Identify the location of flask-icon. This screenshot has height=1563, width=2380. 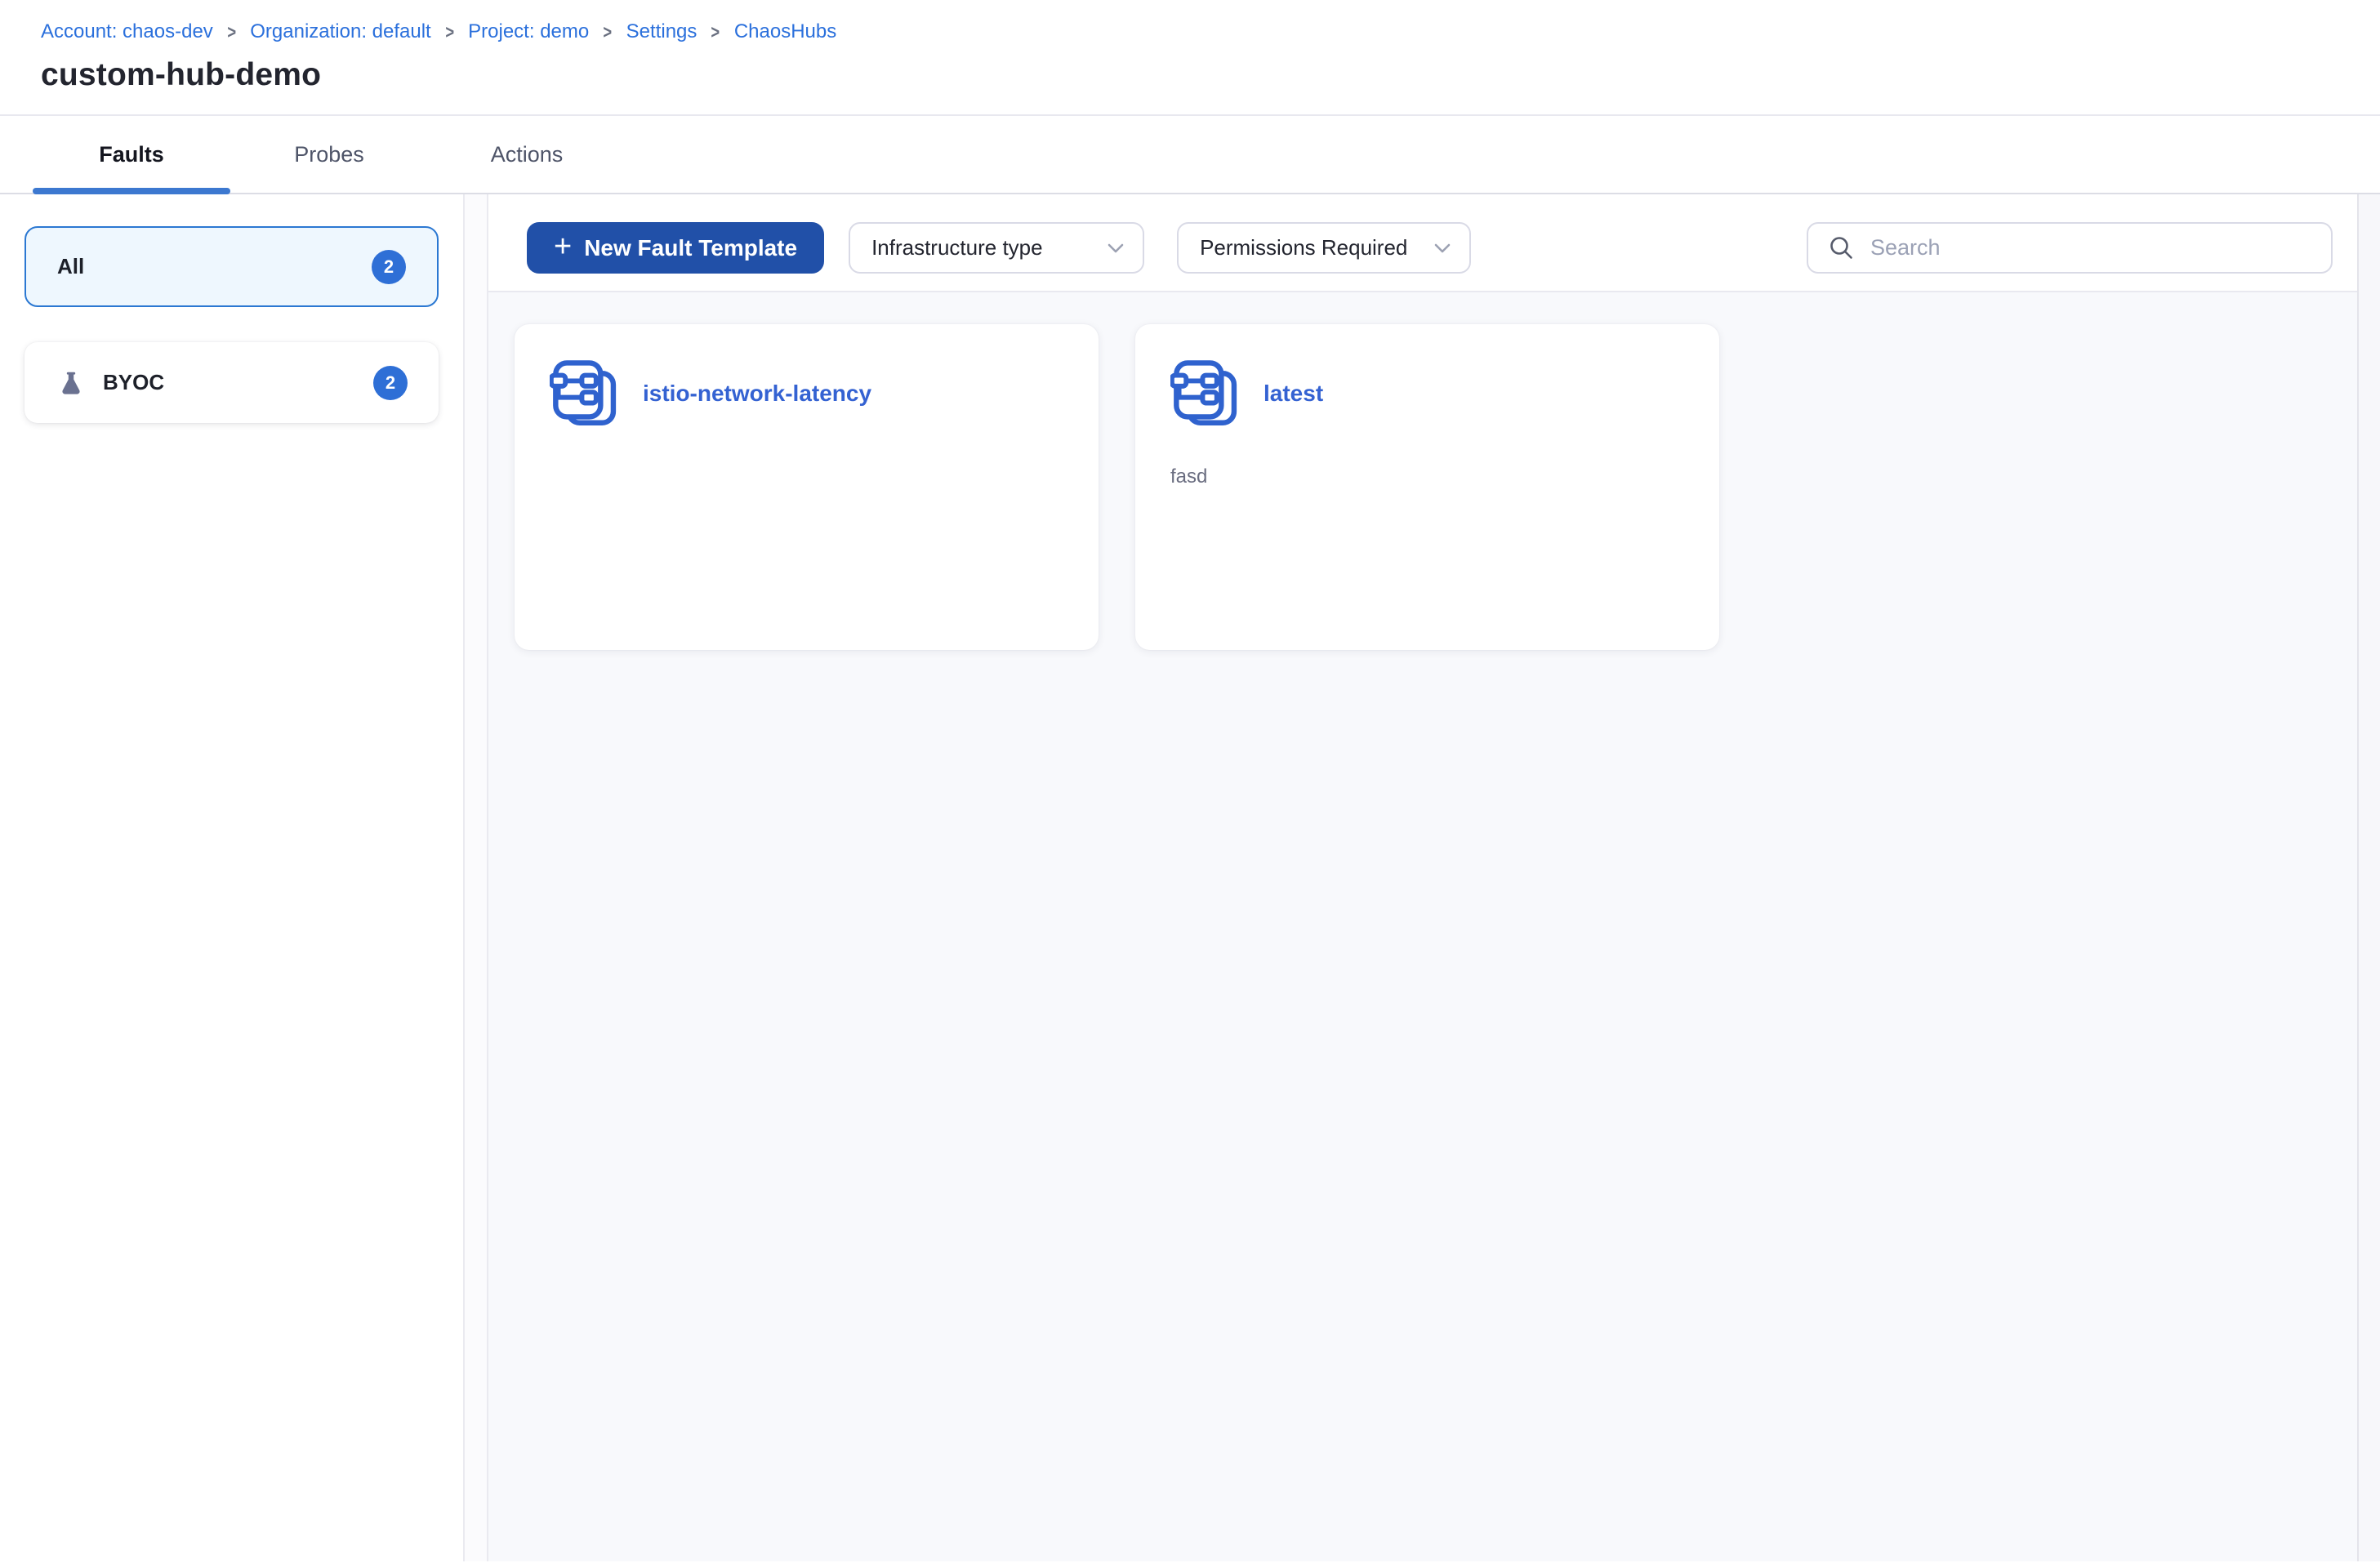
(71, 383).